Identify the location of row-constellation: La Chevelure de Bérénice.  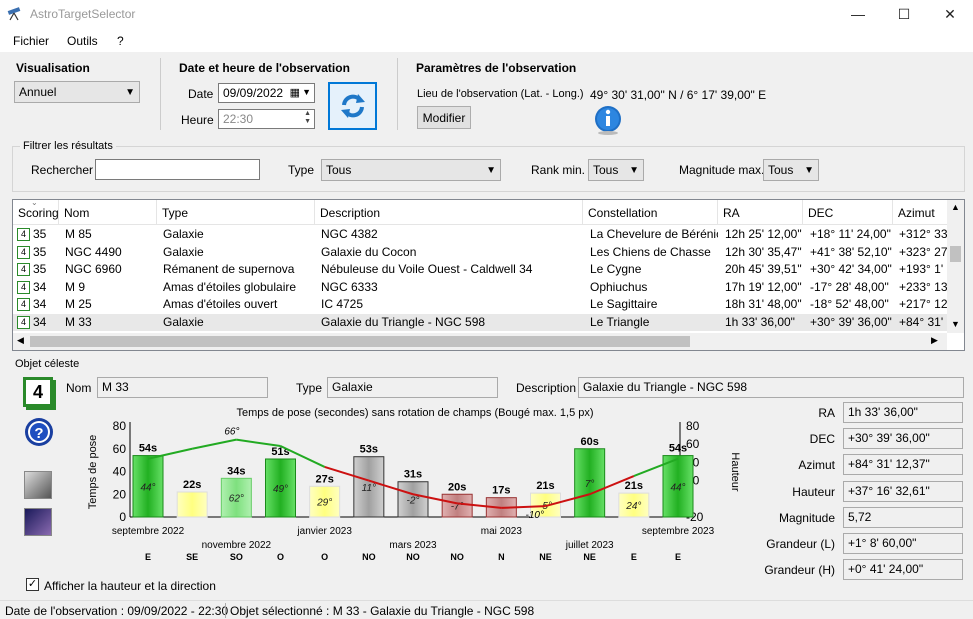
(654, 234).